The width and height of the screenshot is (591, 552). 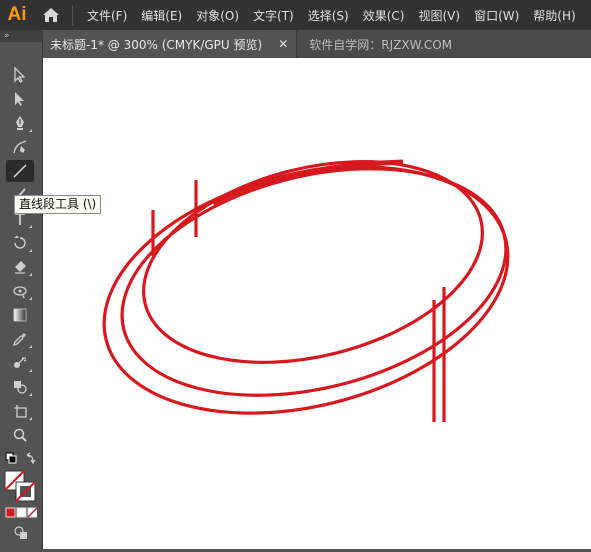 What do you see at coordinates (20, 387) in the screenshot?
I see `shape-builder-tool-icon` at bounding box center [20, 387].